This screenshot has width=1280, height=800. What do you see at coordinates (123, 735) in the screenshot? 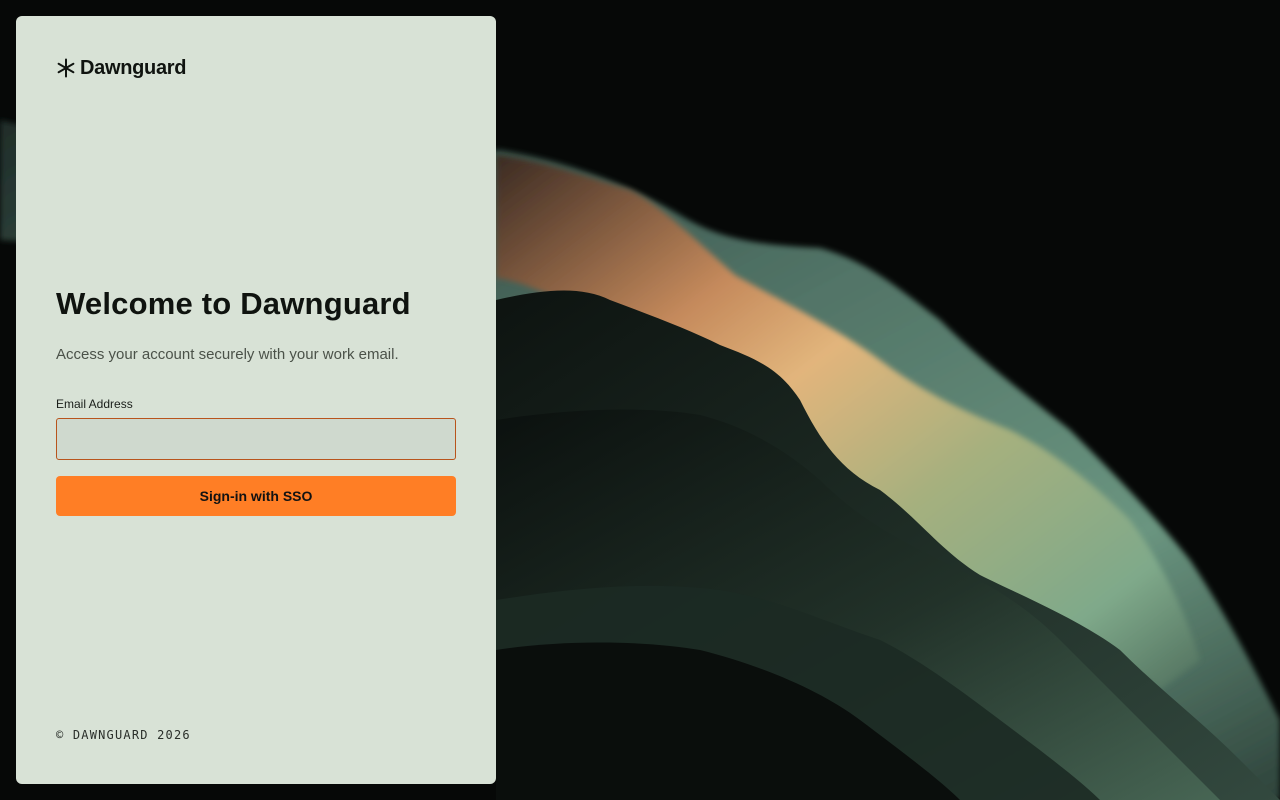
I see `copyright-footer: © DAWNGUARD 2026` at bounding box center [123, 735].